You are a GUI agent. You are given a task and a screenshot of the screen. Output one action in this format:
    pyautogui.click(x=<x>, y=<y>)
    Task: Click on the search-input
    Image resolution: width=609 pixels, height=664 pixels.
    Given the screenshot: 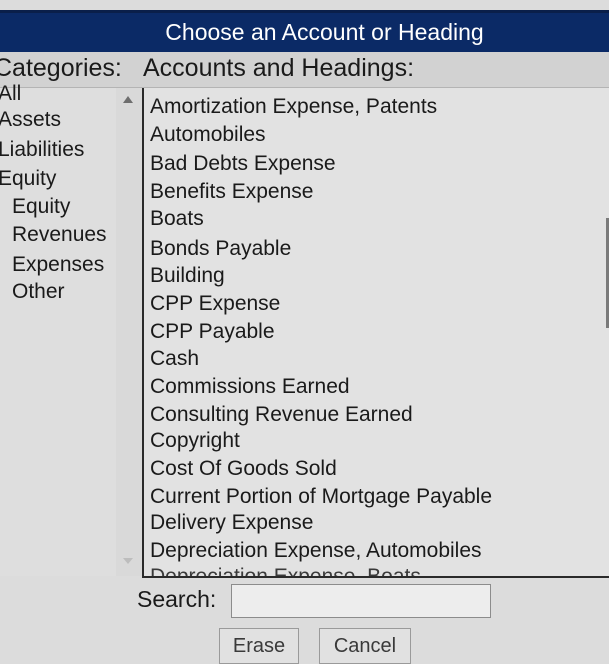 What is the action you would take?
    pyautogui.click(x=361, y=601)
    